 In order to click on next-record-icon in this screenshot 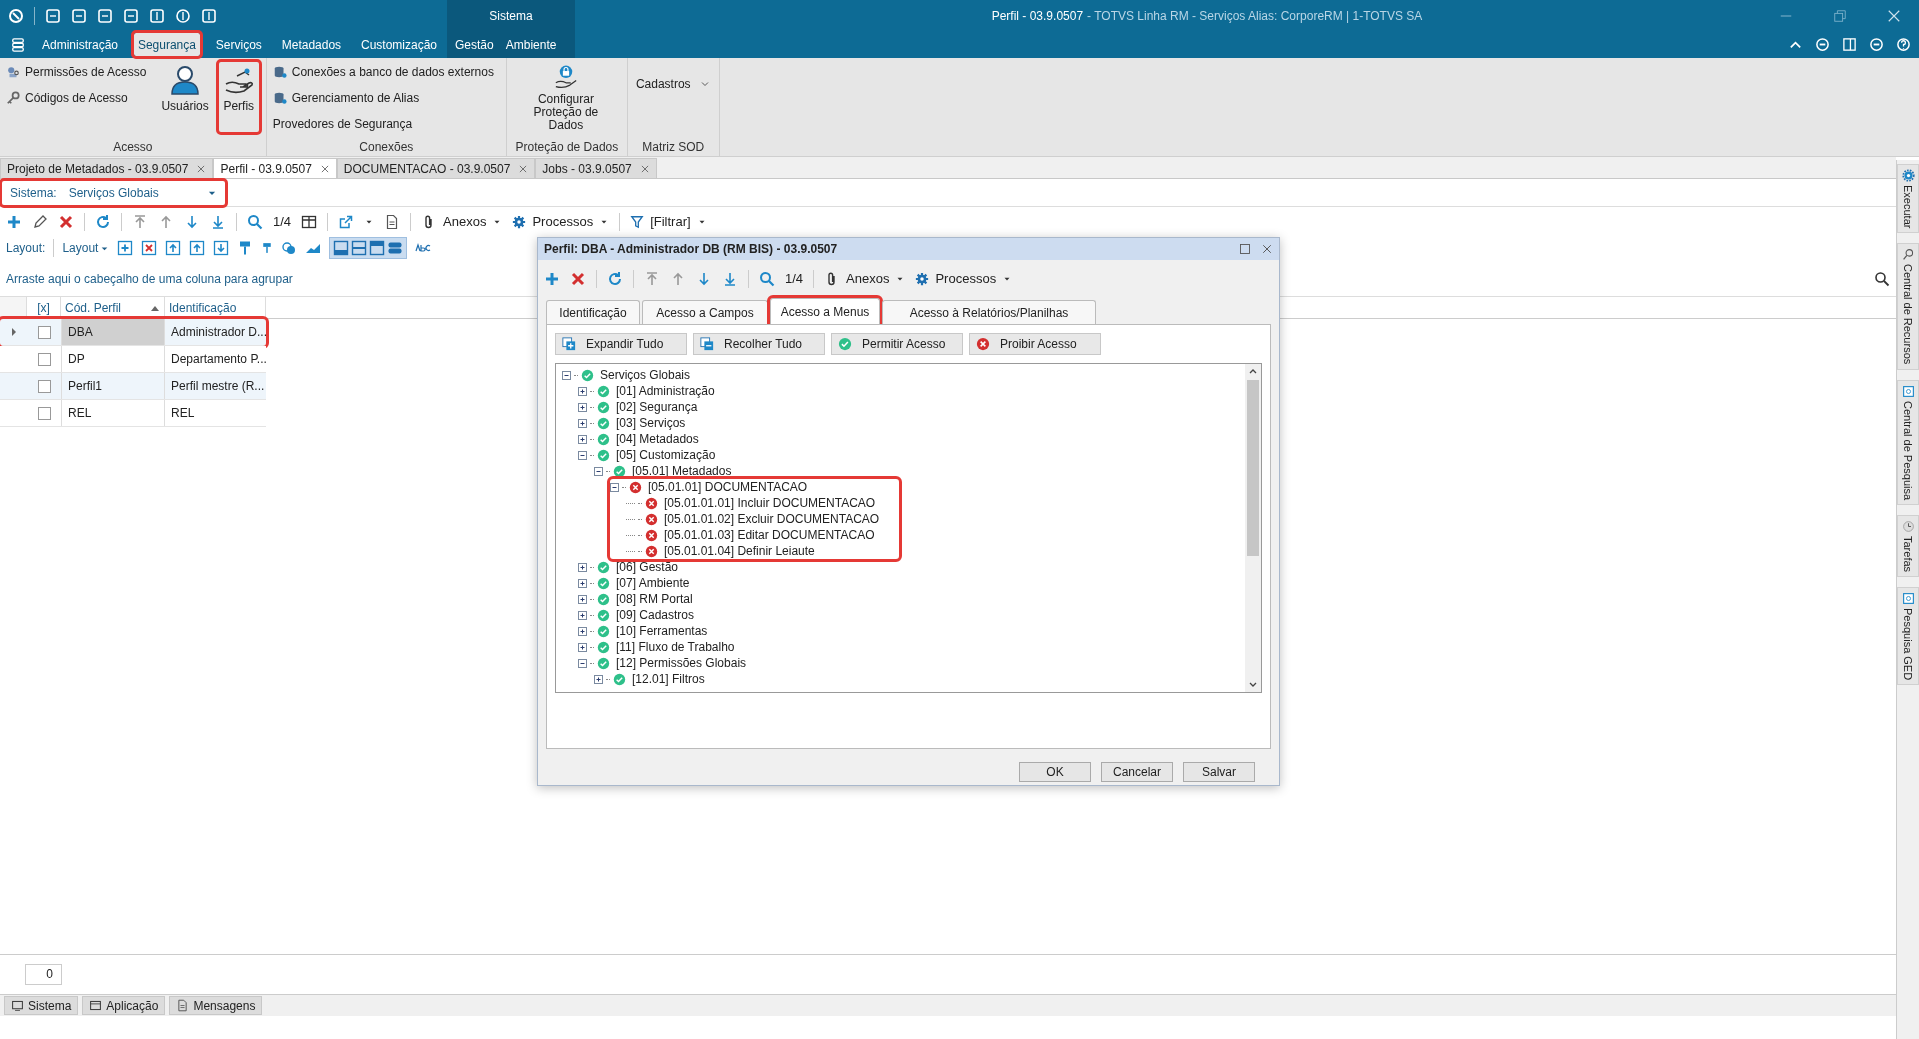, I will do `click(192, 222)`.